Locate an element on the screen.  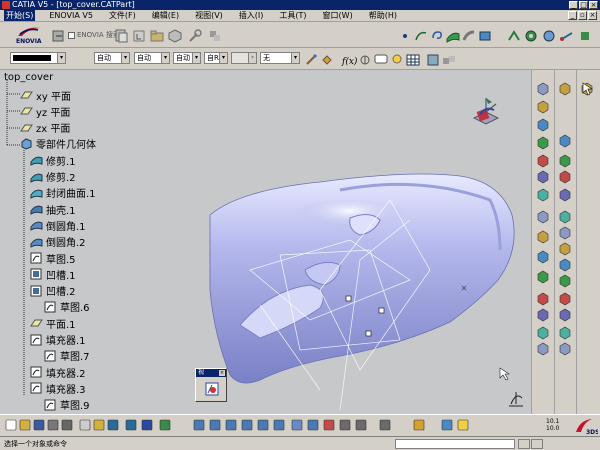
doc-close-button: × is located at coordinates (592, 15).